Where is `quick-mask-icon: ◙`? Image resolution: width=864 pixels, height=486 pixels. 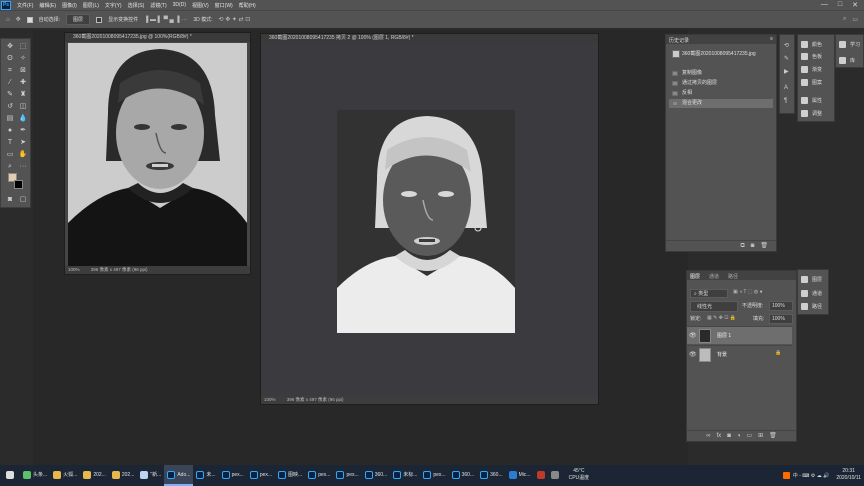
quick-mask-icon: ◙ is located at coordinates (10, 200).